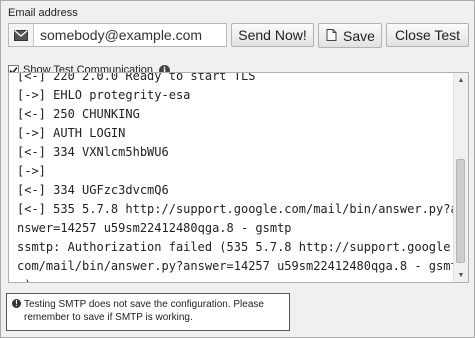 The width and height of the screenshot is (475, 338). I want to click on email-field, so click(120, 35).